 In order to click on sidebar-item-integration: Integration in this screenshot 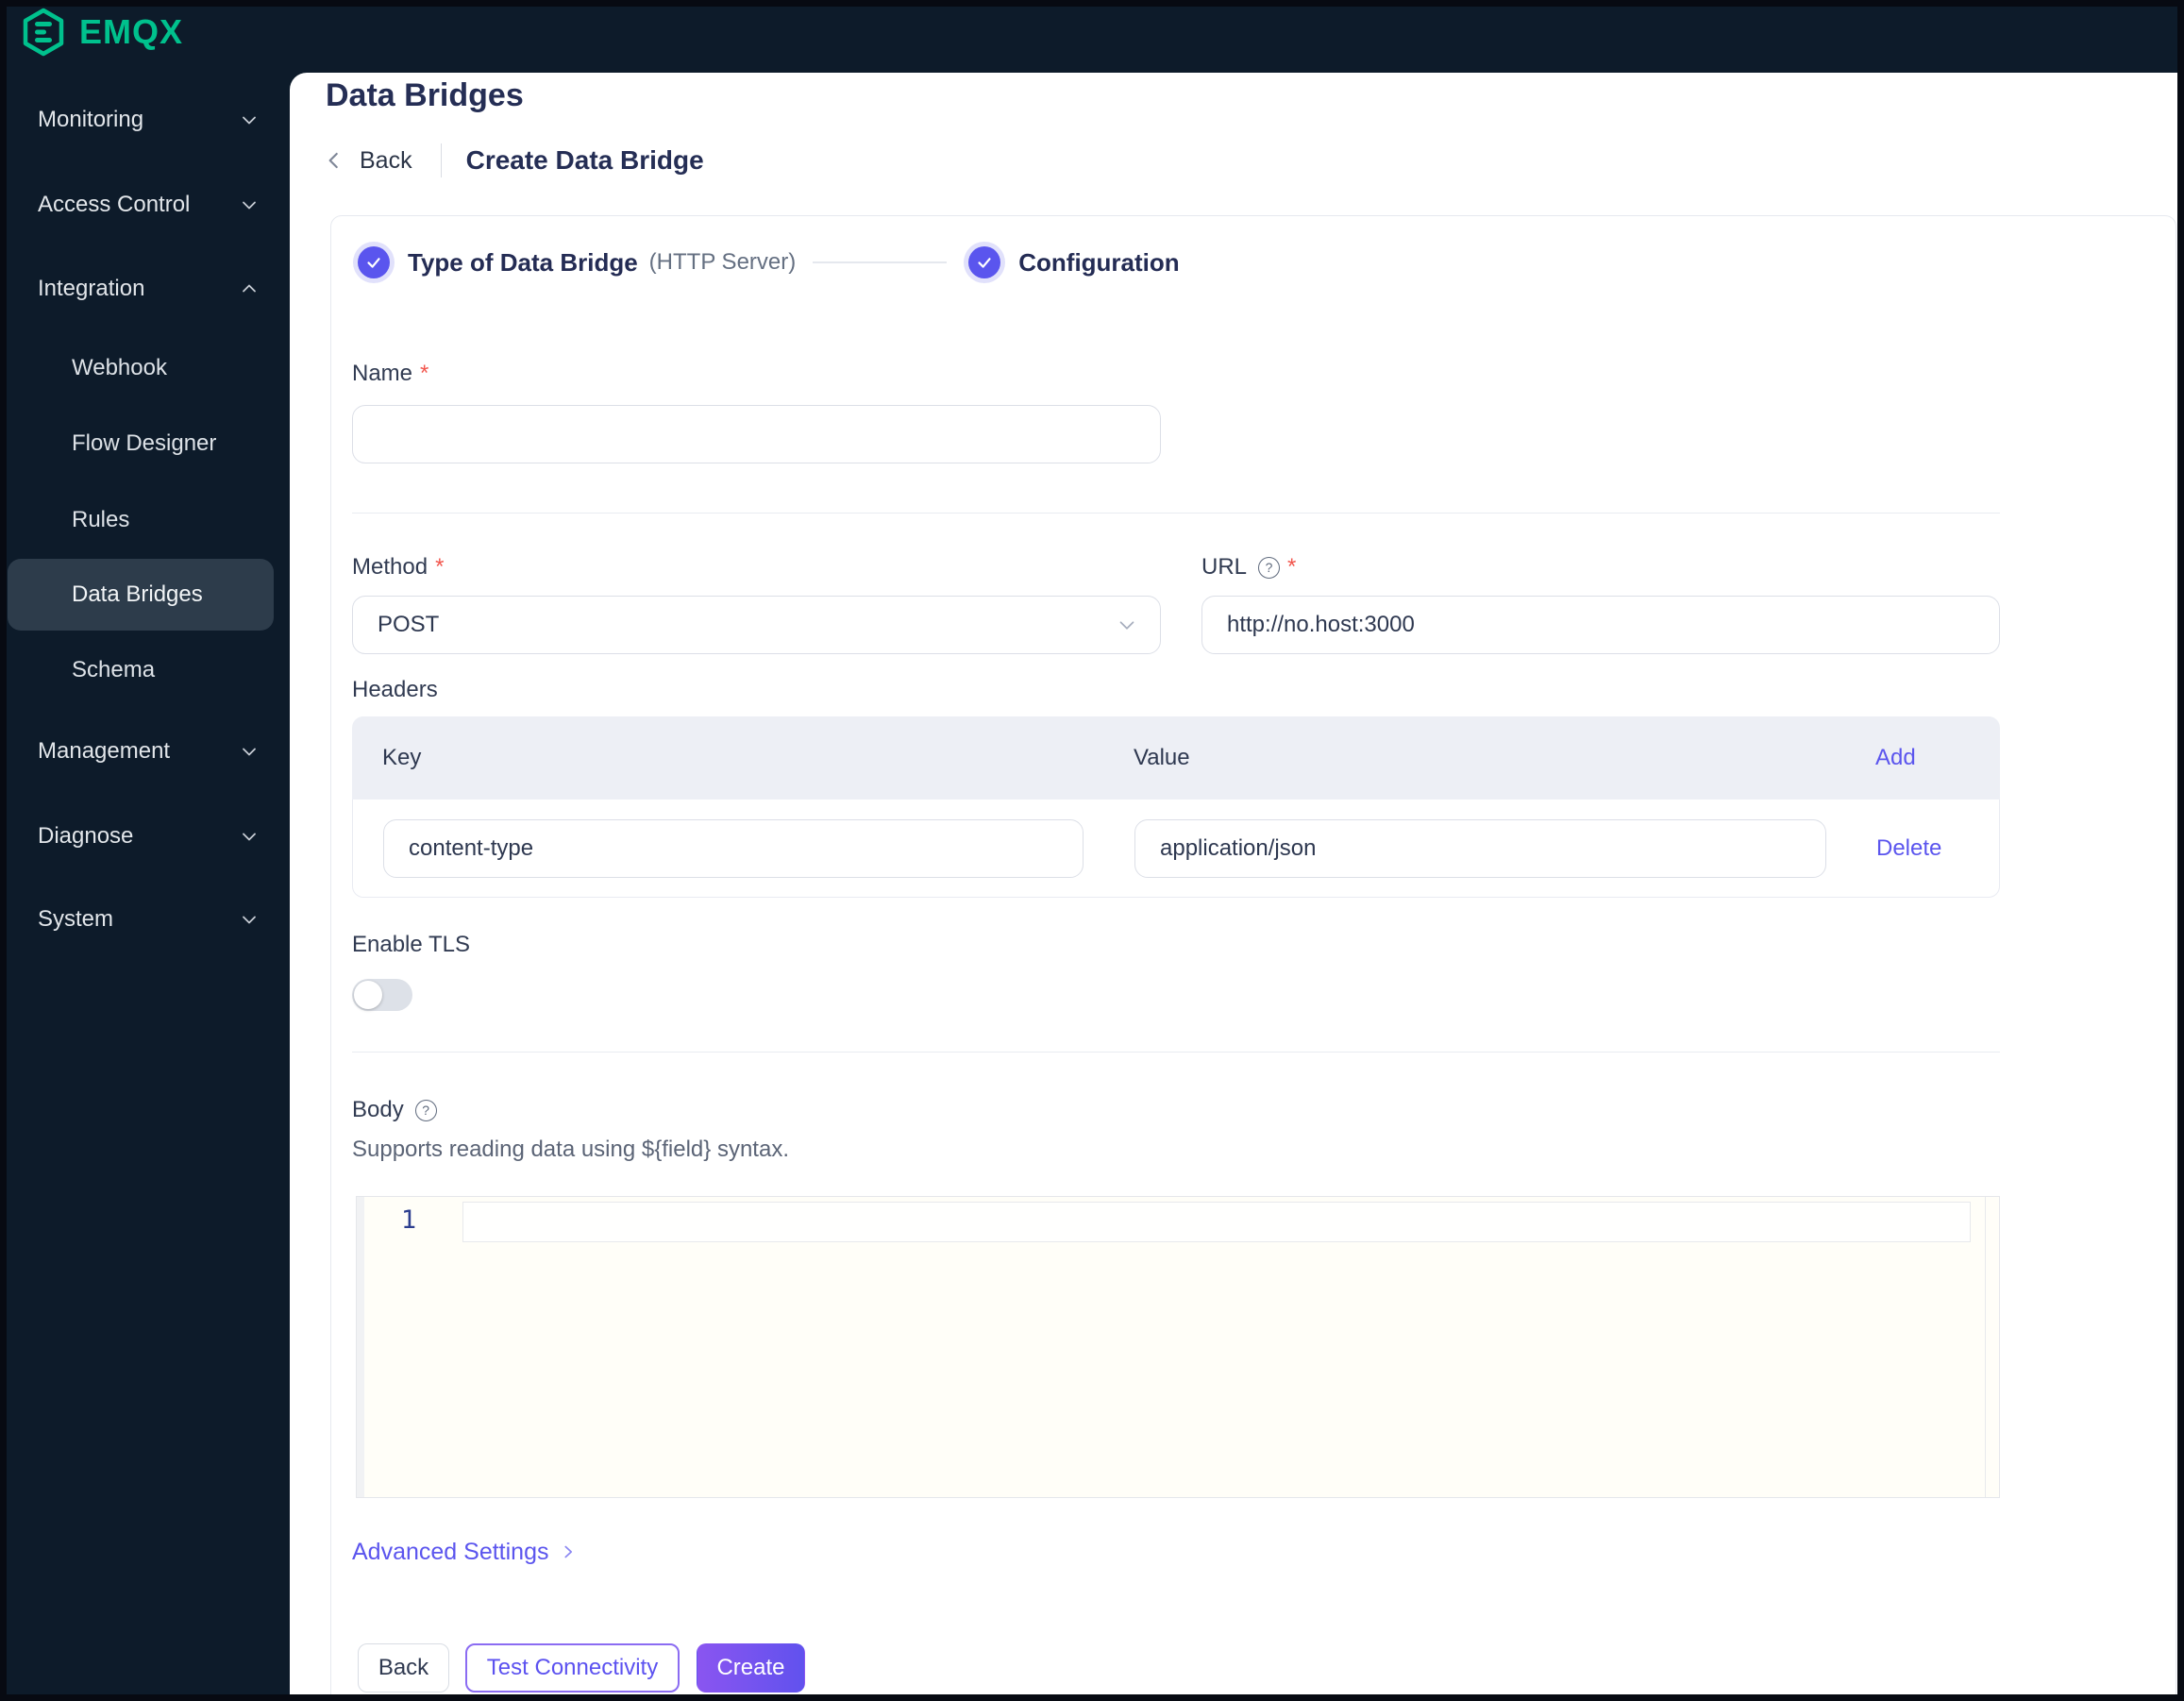, I will do `click(145, 289)`.